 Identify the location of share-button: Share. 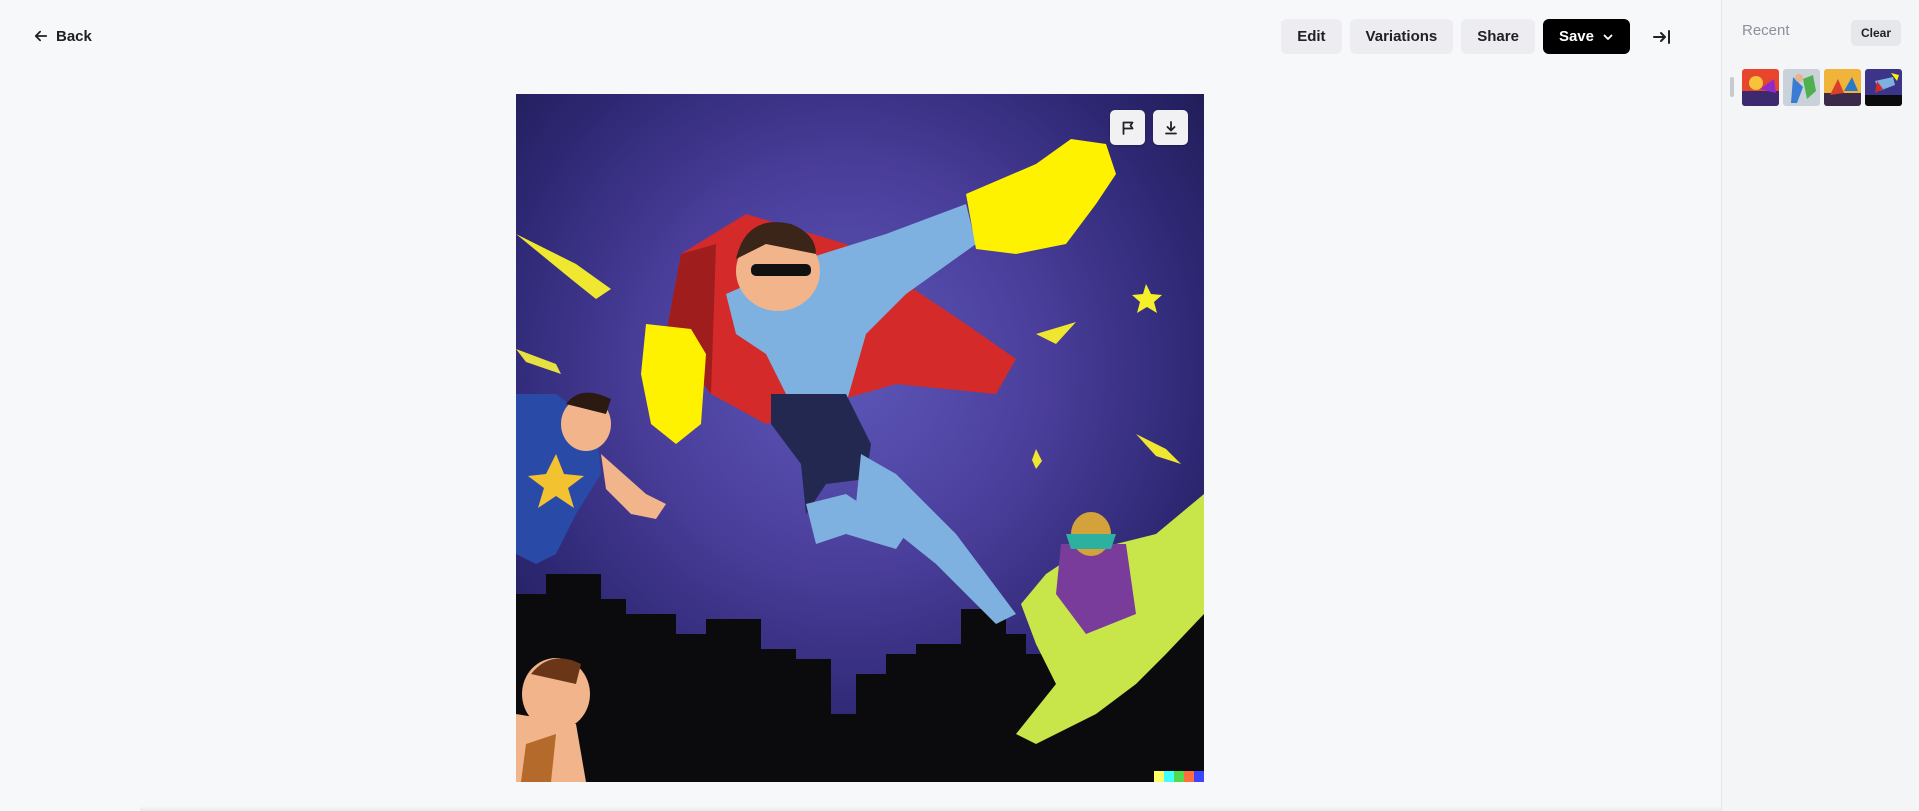
(1498, 36).